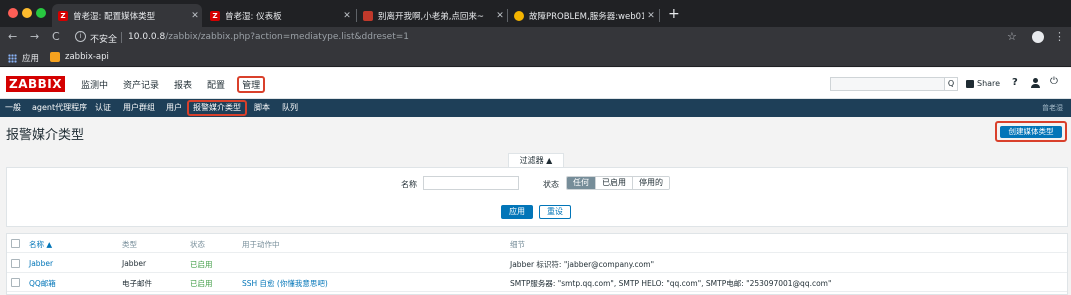  Describe the element at coordinates (114, 16) in the screenshot. I see `tab-title: 曾老湿: 配置媒体类型` at that location.